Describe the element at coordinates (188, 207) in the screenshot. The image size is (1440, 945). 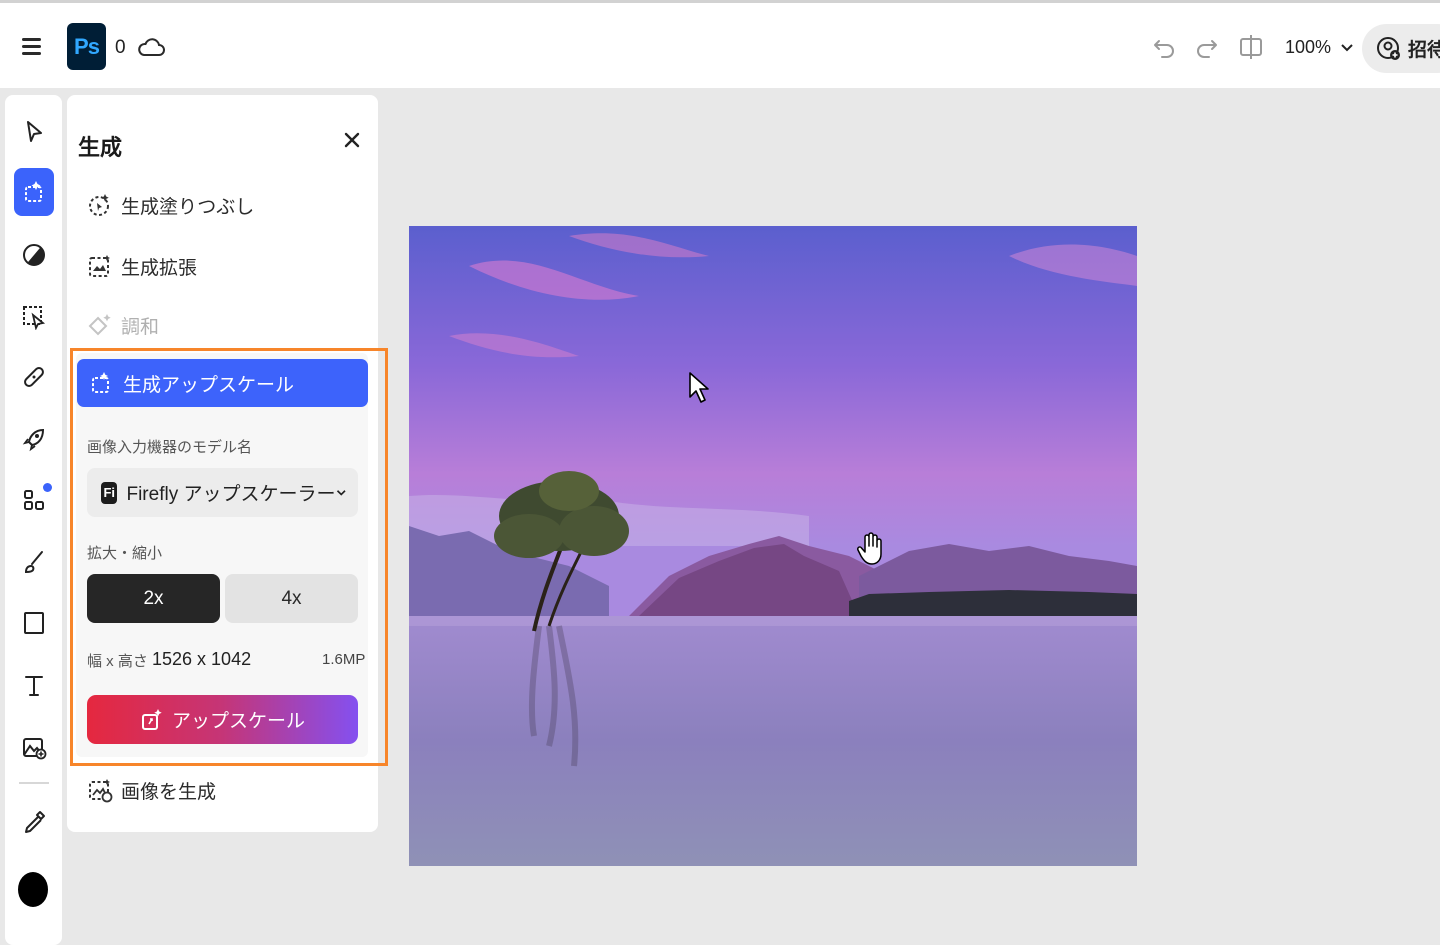
I see `generative-fill-label: 生成塗りつぶし` at that location.